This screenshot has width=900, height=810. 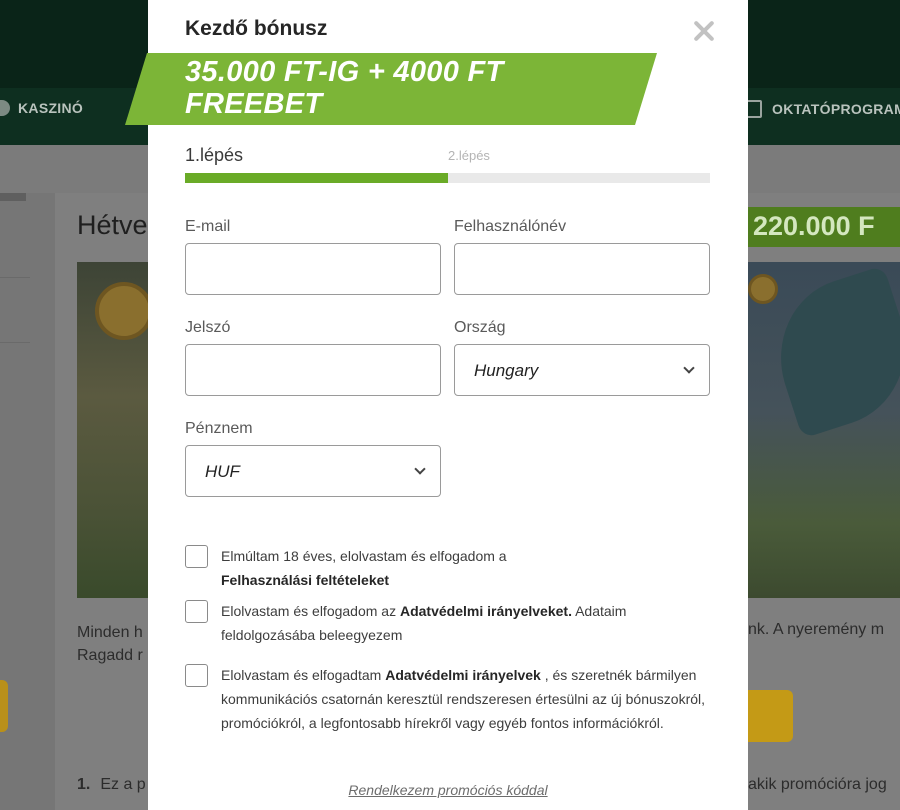 I want to click on nav-item-oktatoprogram: OKTATÓPROGRAM, so click(x=821, y=109).